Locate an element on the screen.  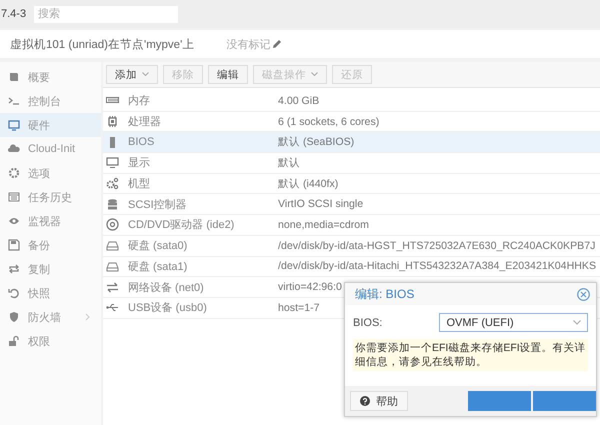
arrows-icon is located at coordinates (112, 287).